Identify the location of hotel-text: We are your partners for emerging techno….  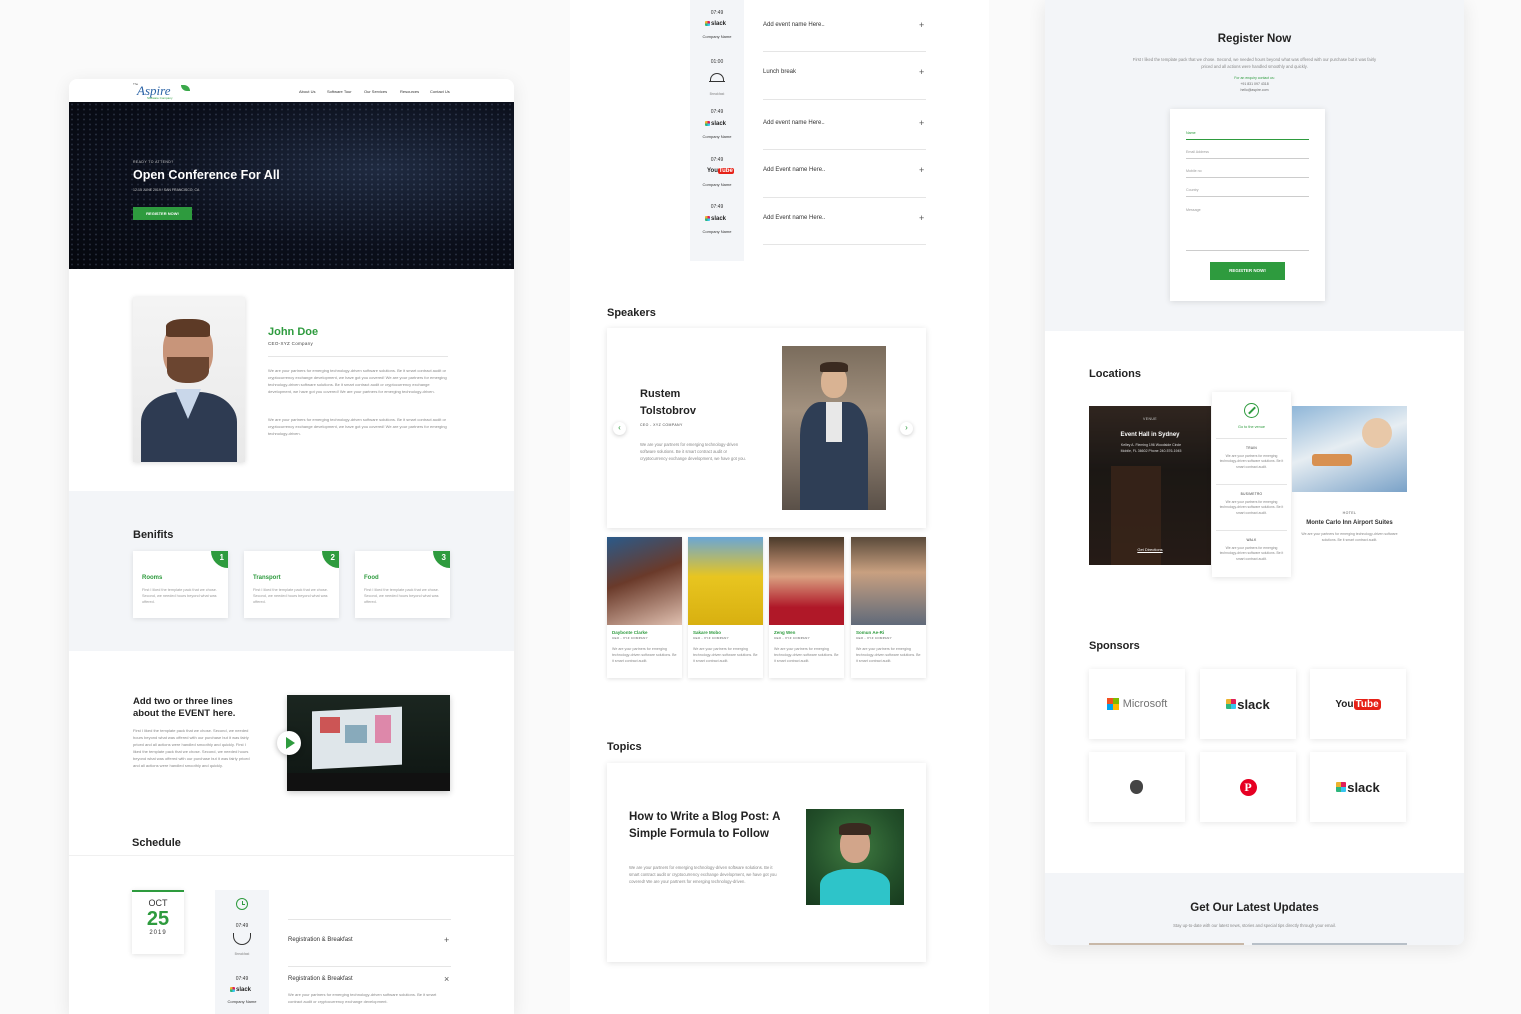
(1349, 537).